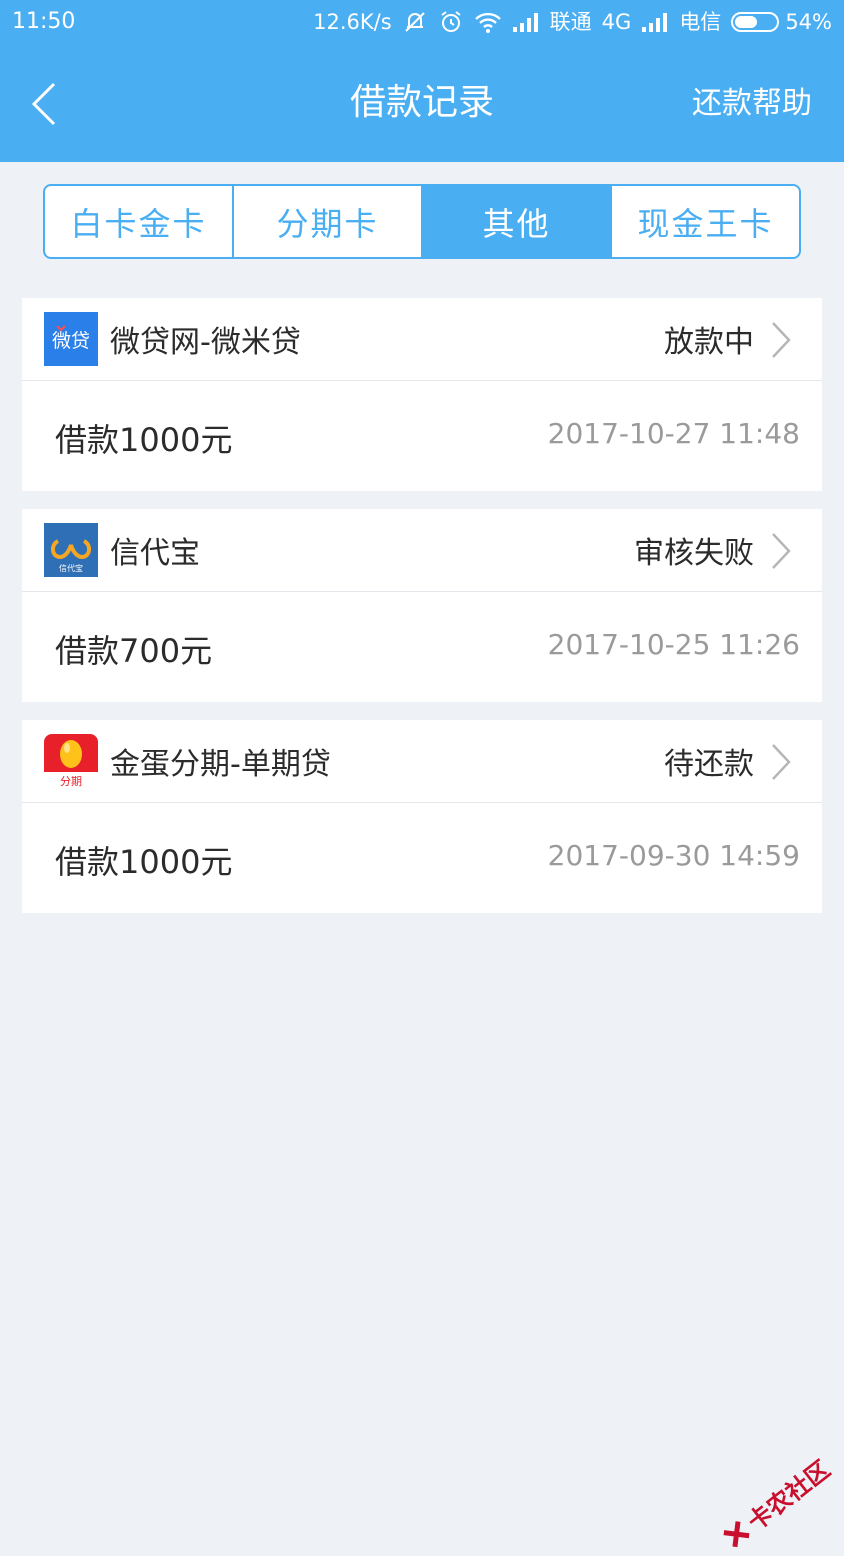 The image size is (844, 1556). What do you see at coordinates (352, 22) in the screenshot?
I see `network-speed: 12.6K/s` at bounding box center [352, 22].